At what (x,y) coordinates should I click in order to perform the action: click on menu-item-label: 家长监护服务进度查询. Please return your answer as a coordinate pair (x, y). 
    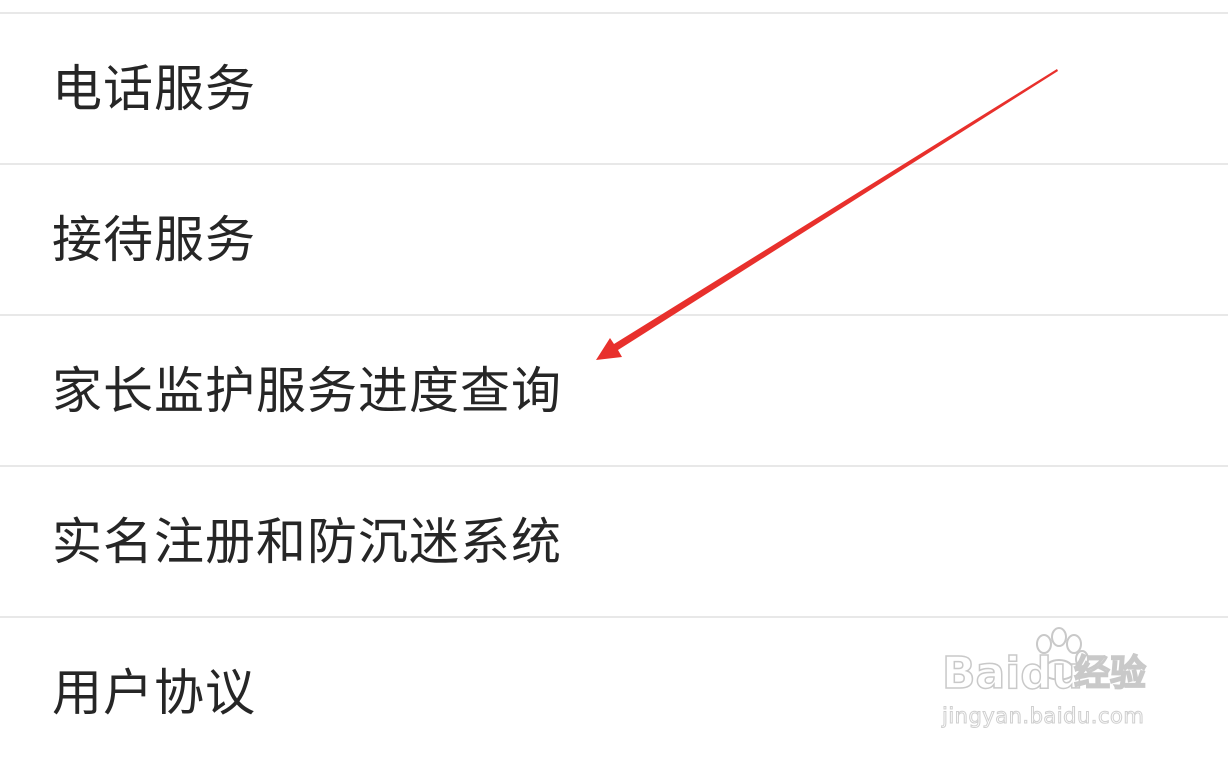
    Looking at the image, I should click on (307, 391).